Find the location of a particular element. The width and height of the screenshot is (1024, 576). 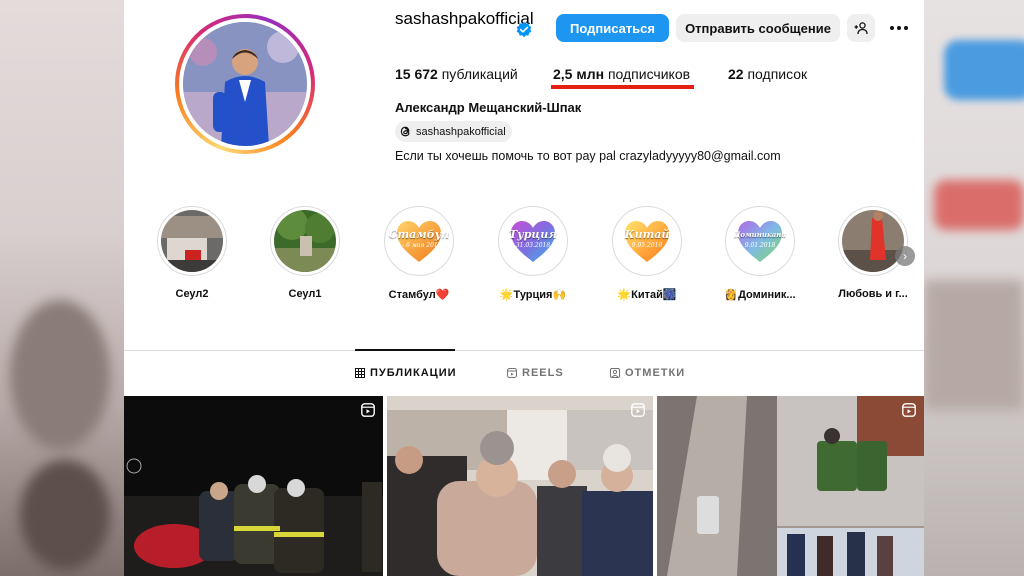

threads-handle: sashashpakofficial is located at coordinates (461, 131).